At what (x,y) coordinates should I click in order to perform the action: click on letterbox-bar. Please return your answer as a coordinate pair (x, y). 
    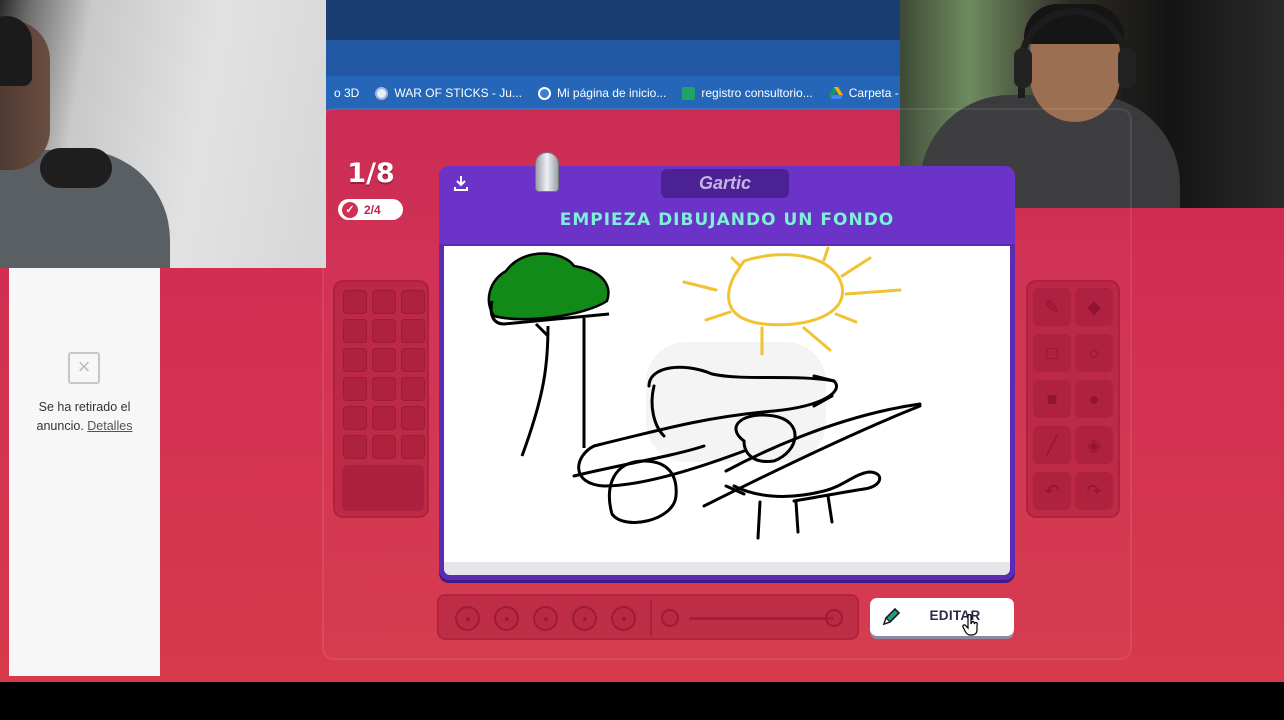
    Looking at the image, I should click on (642, 701).